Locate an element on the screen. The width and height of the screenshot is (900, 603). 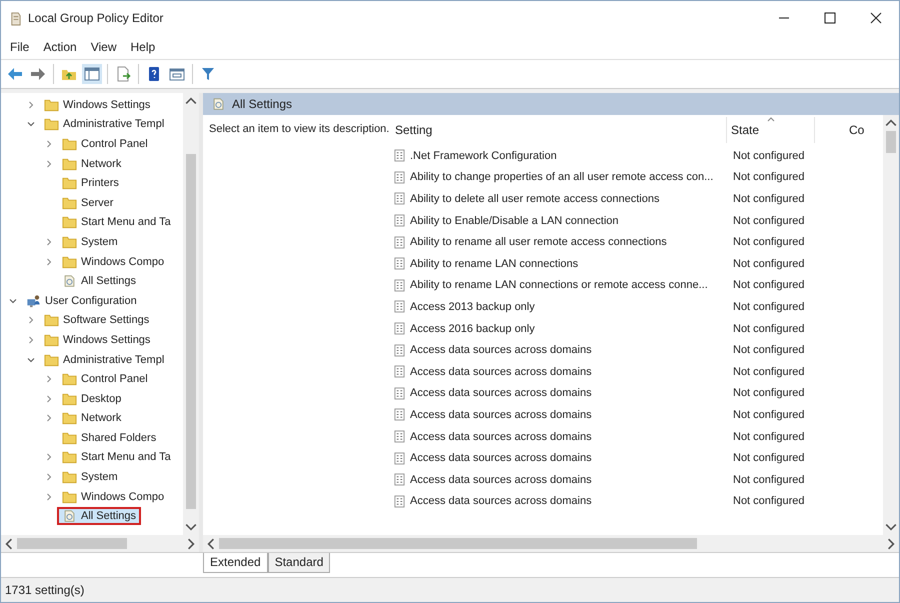
menu-item: View is located at coordinates (104, 47).